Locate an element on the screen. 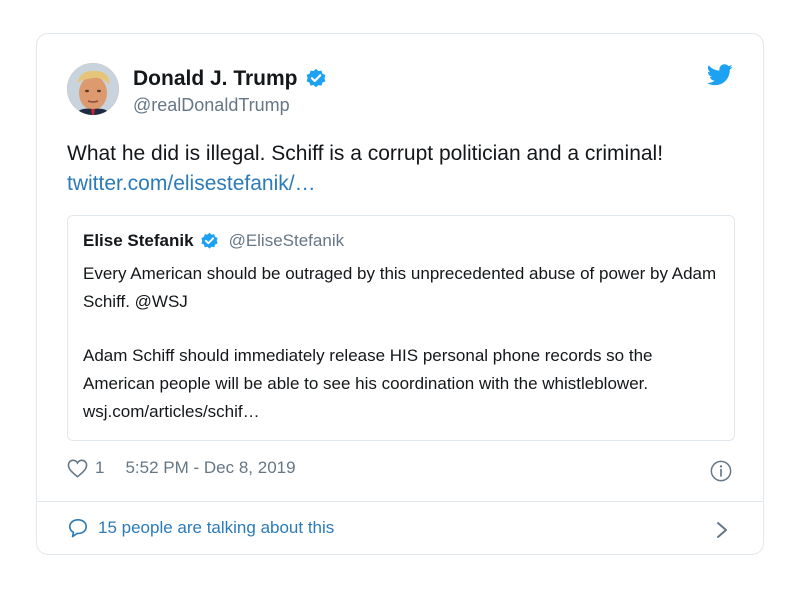  quoted-tweet-header: Elise Stefanik @EliseStefanik is located at coordinates (213, 241).